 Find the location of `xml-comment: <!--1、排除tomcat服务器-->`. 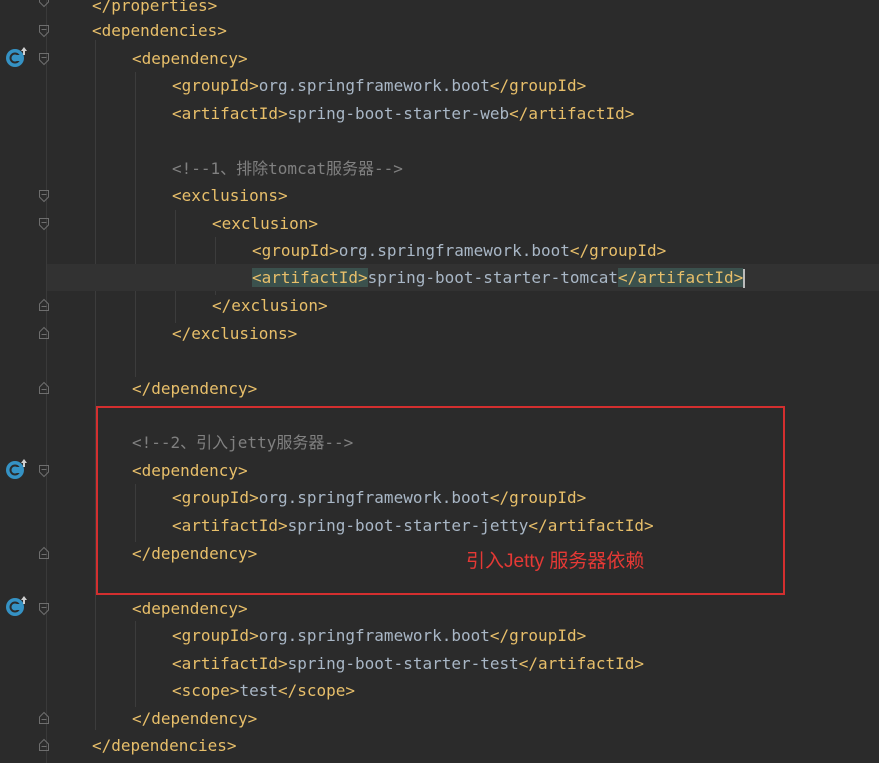

xml-comment: <!--1、排除tomcat服务器--> is located at coordinates (287, 168).